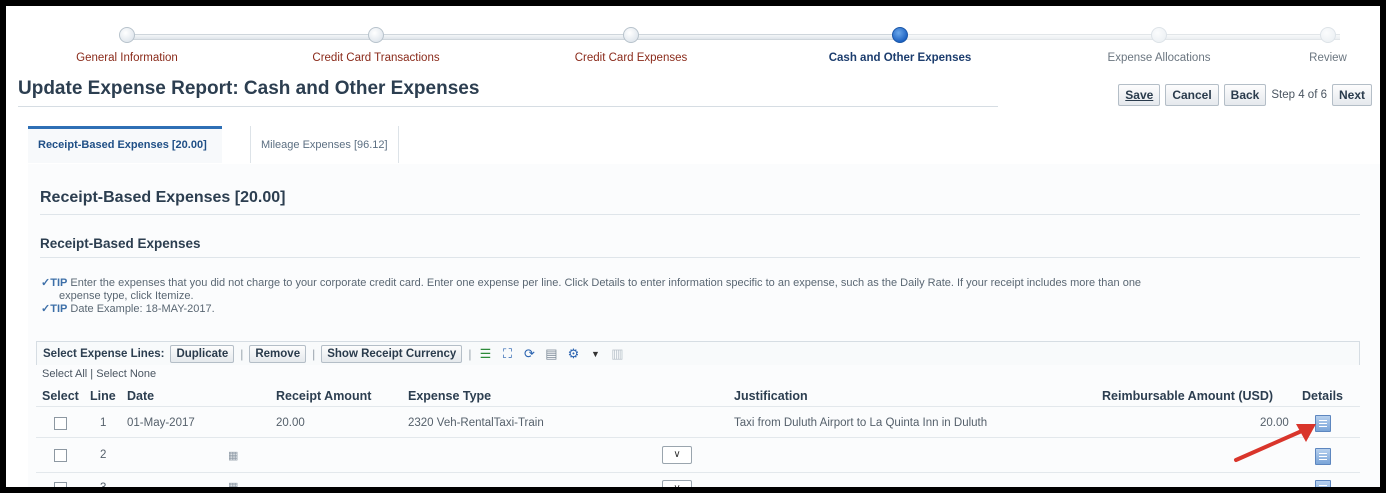 This screenshot has width=1386, height=493. What do you see at coordinates (1192, 95) in the screenshot?
I see `cancel-button: Cancel` at bounding box center [1192, 95].